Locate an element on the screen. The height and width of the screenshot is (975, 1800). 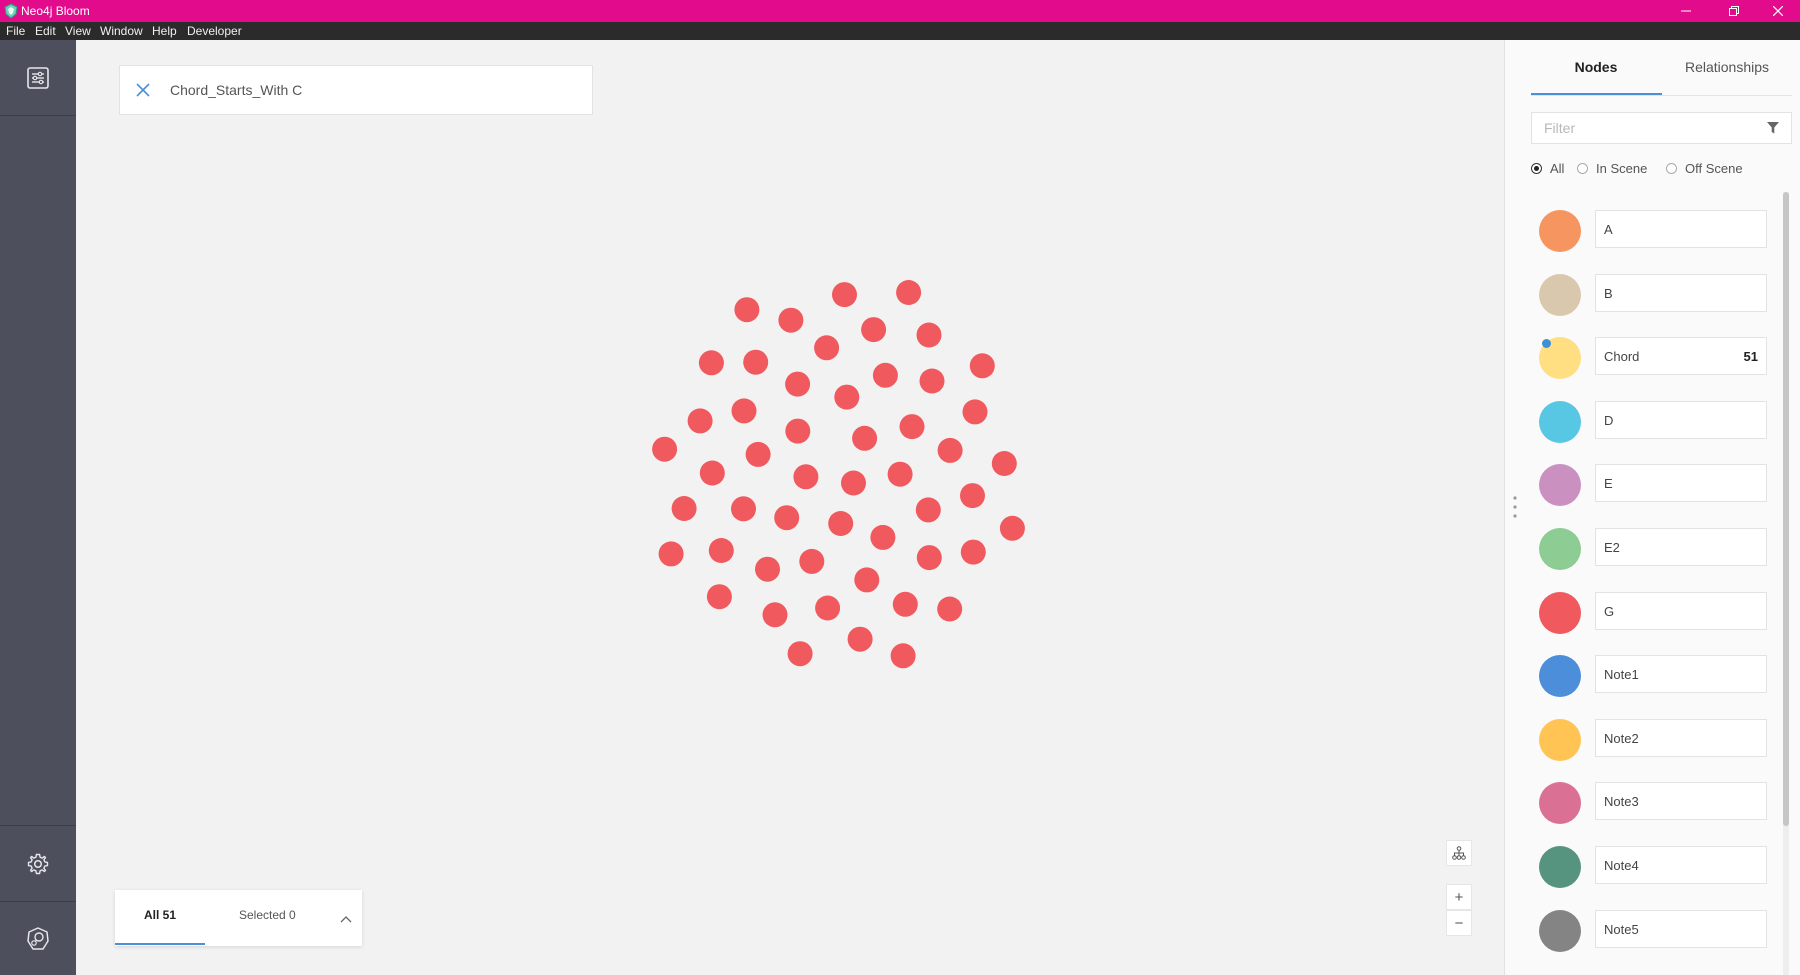
menu-file: File is located at coordinates (15, 31).